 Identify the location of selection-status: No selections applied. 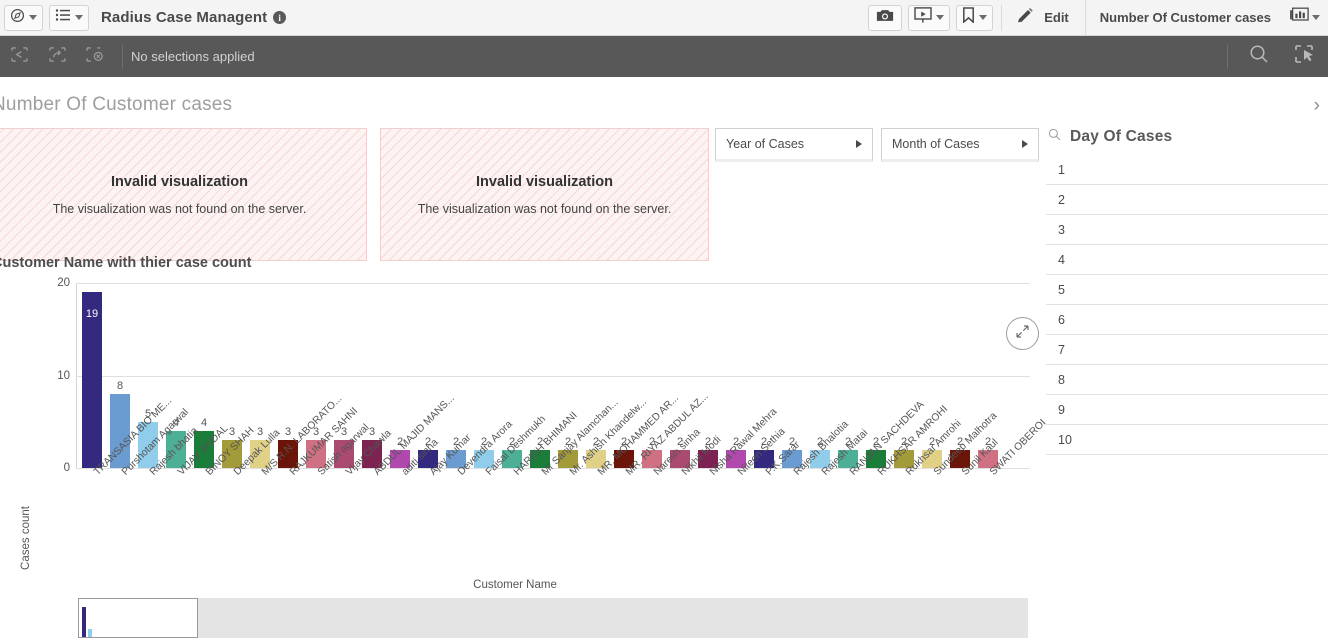
(193, 56).